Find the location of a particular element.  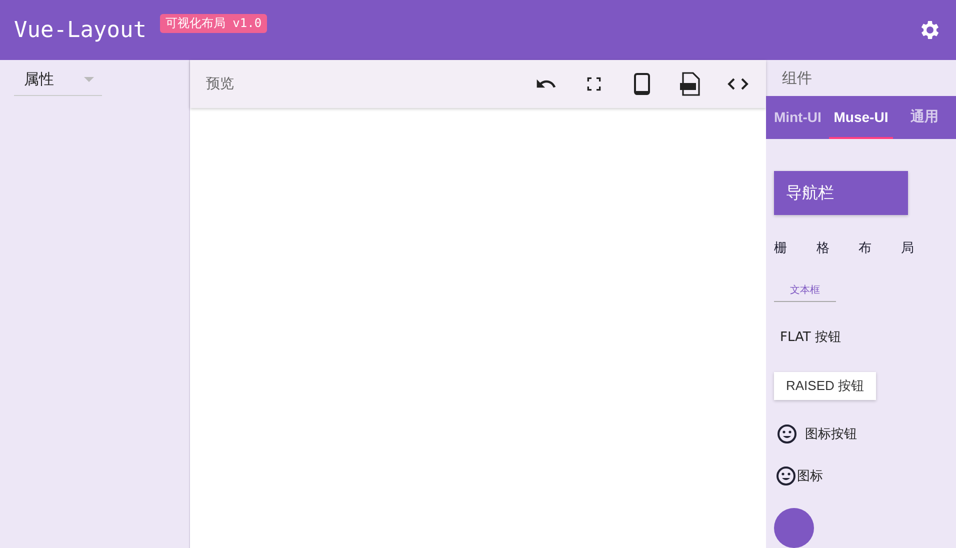

icon-button-label: 图标按钮 is located at coordinates (831, 434).